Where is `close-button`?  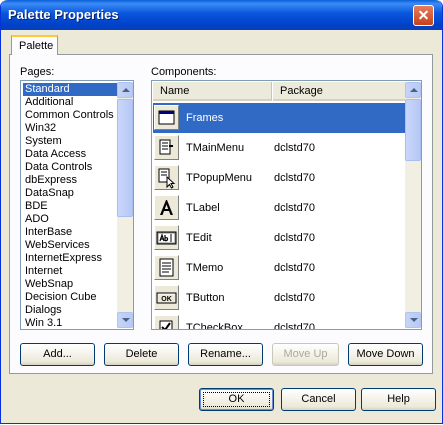
close-button is located at coordinates (423, 15).